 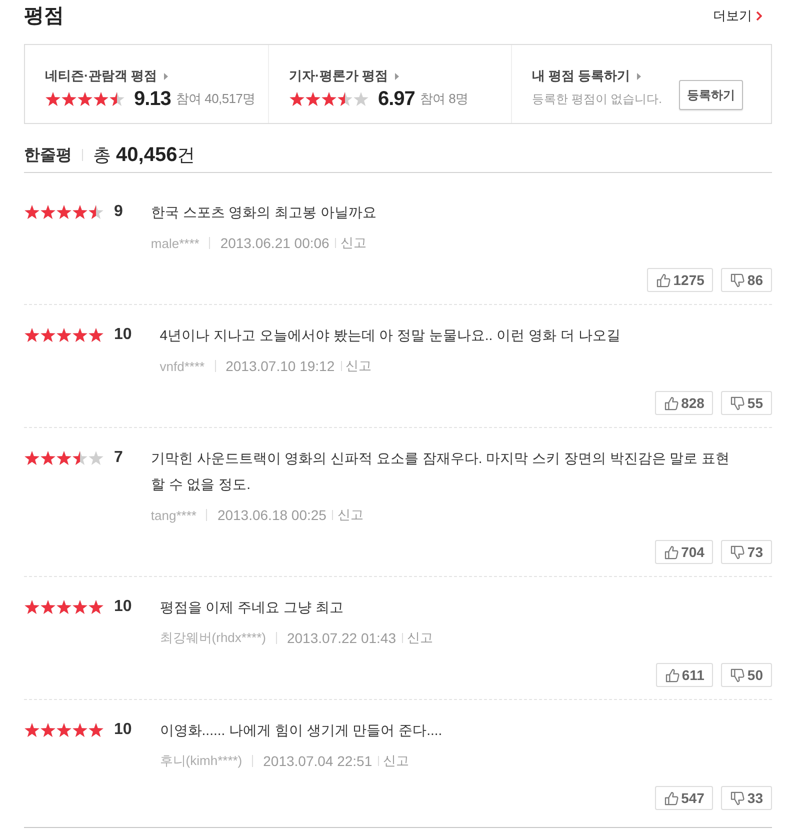 I want to click on review-date: 2013.06.21 00:06, so click(x=275, y=243).